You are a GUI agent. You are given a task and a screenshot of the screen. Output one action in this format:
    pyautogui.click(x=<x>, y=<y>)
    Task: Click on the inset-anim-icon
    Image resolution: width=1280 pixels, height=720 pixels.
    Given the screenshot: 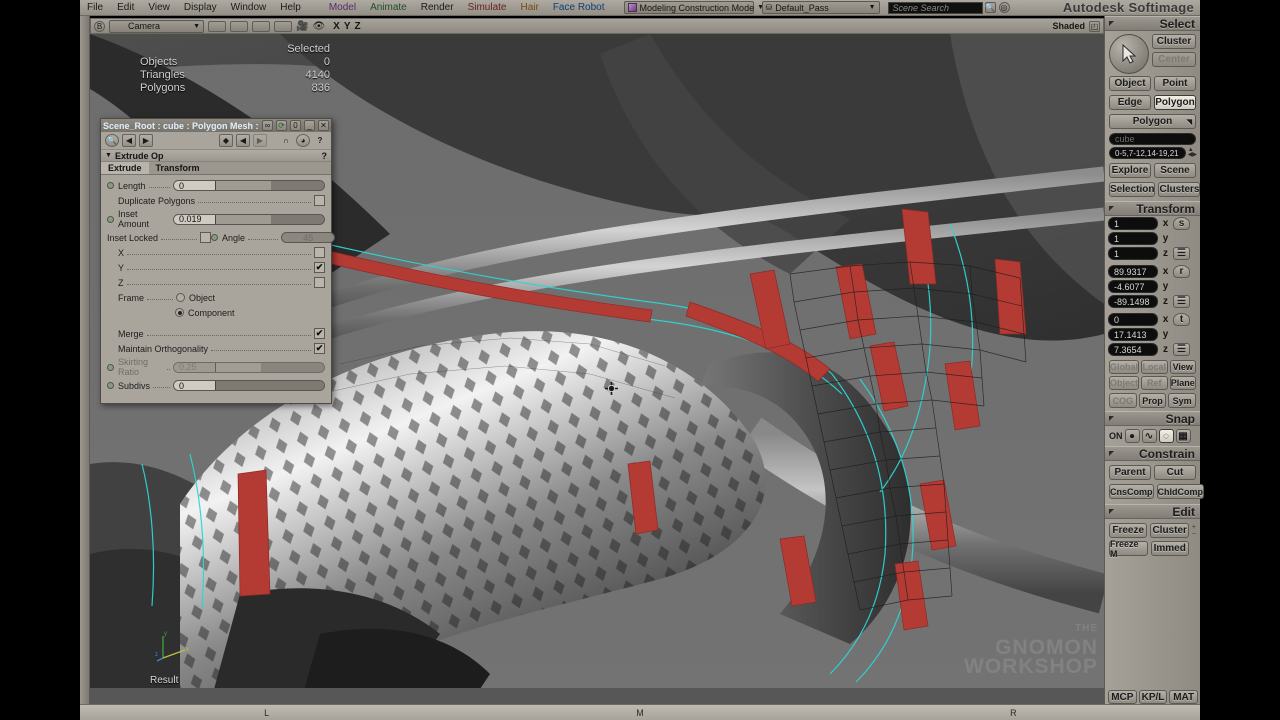 What is the action you would take?
    pyautogui.click(x=110, y=219)
    